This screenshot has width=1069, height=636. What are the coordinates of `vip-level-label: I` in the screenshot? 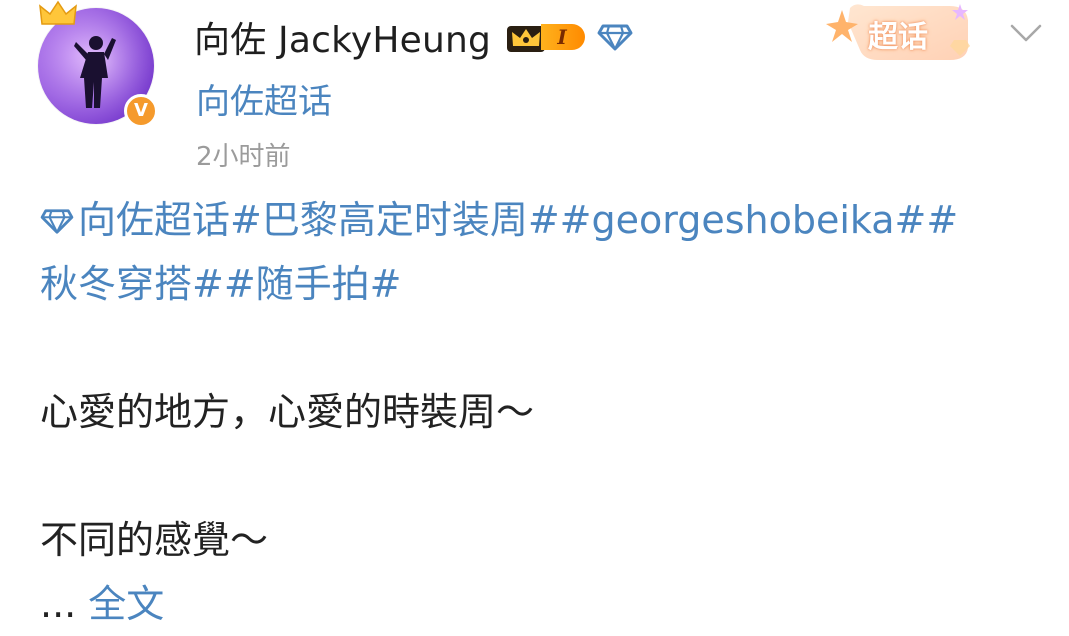 It's located at (563, 37).